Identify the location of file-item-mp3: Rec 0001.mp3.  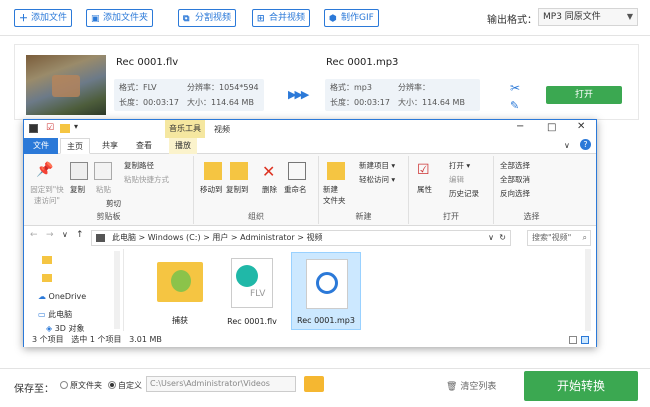
(326, 291).